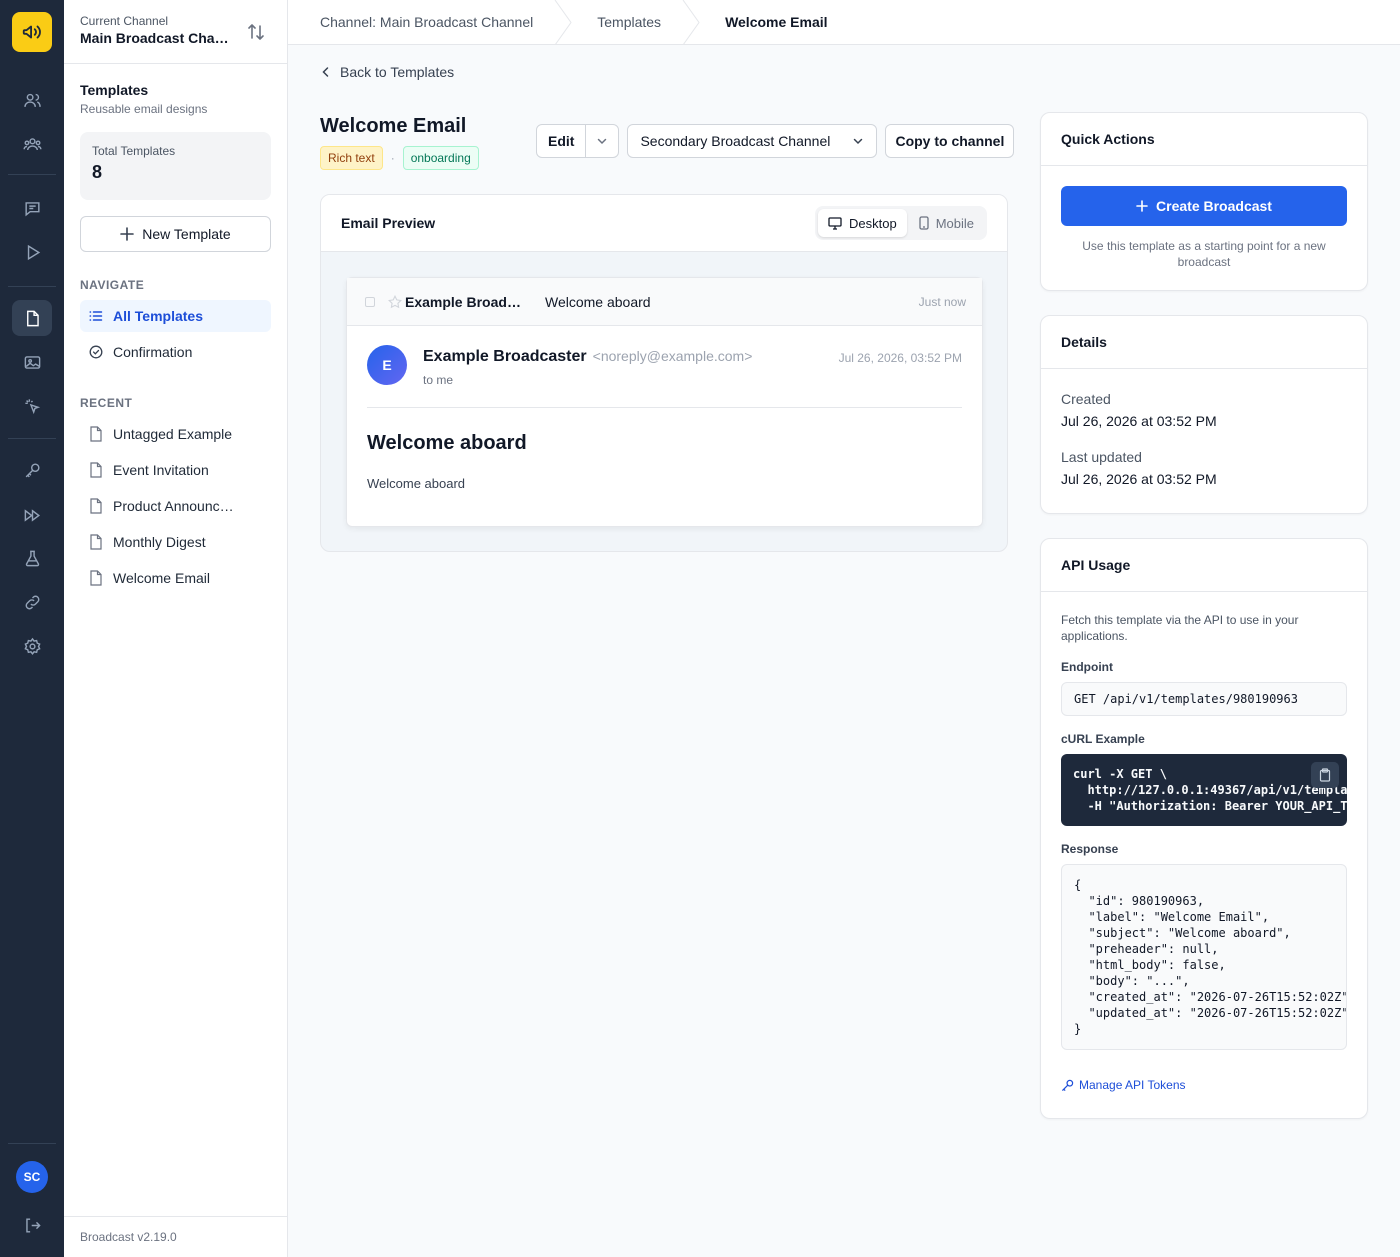  What do you see at coordinates (1204, 565) in the screenshot?
I see `card-title: API Usage` at bounding box center [1204, 565].